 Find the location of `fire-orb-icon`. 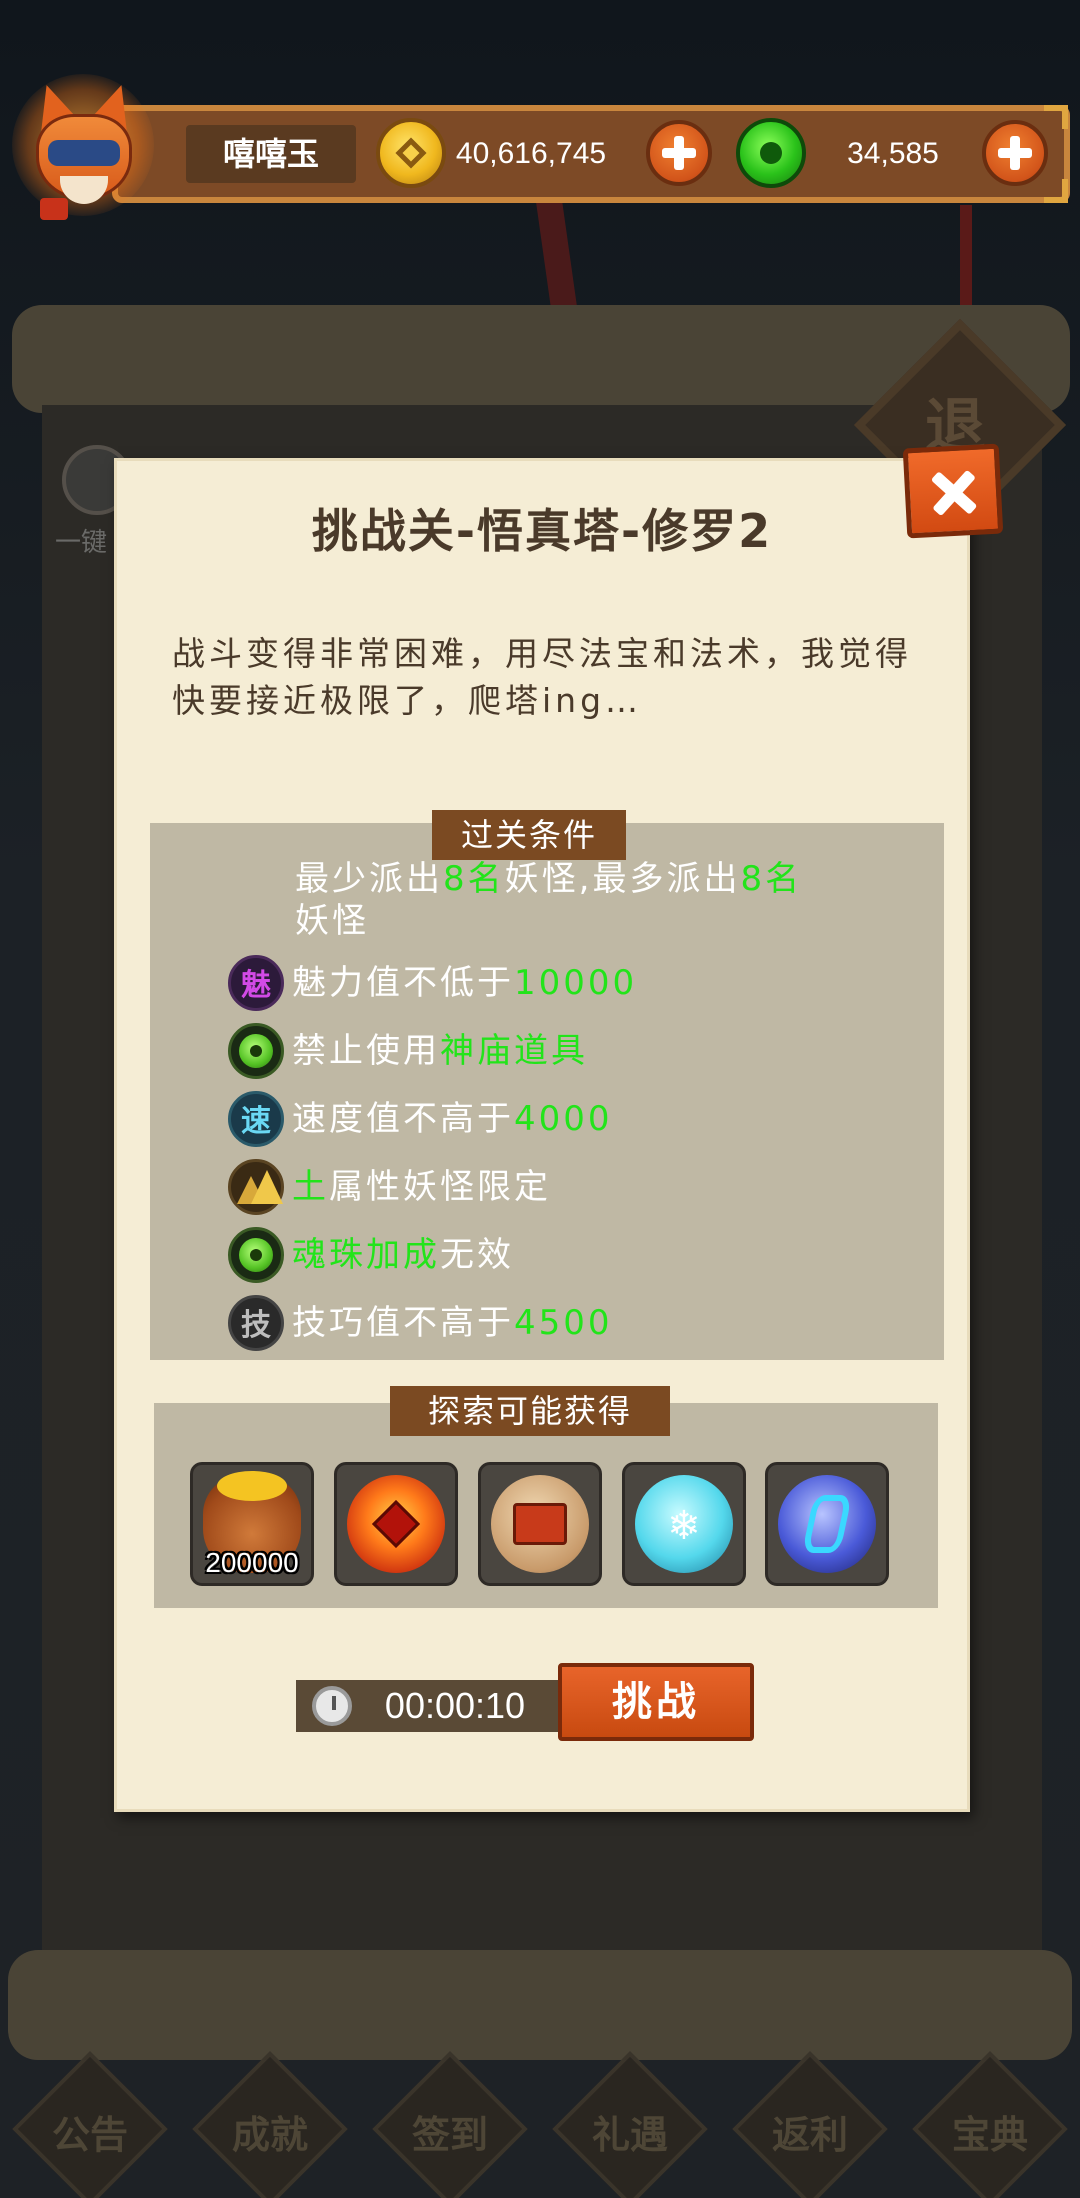

fire-orb-icon is located at coordinates (396, 1524).